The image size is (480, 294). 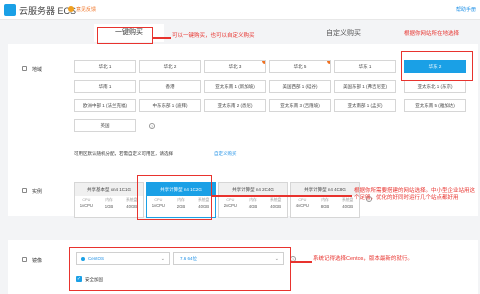 What do you see at coordinates (432, 34) in the screenshot?
I see `annotation-text: 根据你网站所在地选择` at bounding box center [432, 34].